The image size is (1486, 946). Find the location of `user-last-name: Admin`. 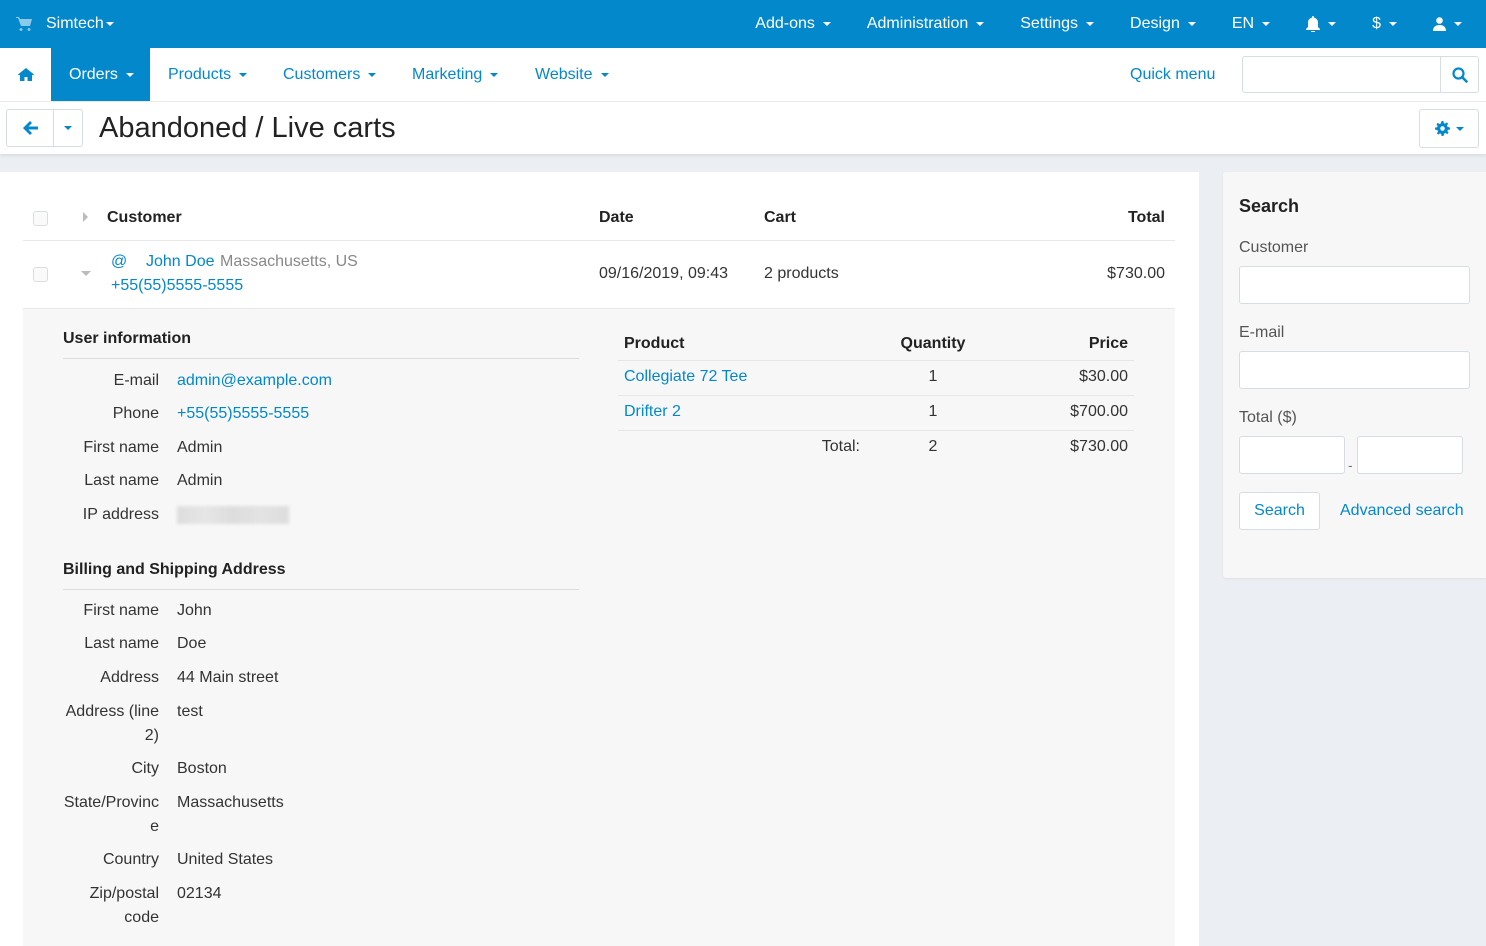

user-last-name: Admin is located at coordinates (200, 480).